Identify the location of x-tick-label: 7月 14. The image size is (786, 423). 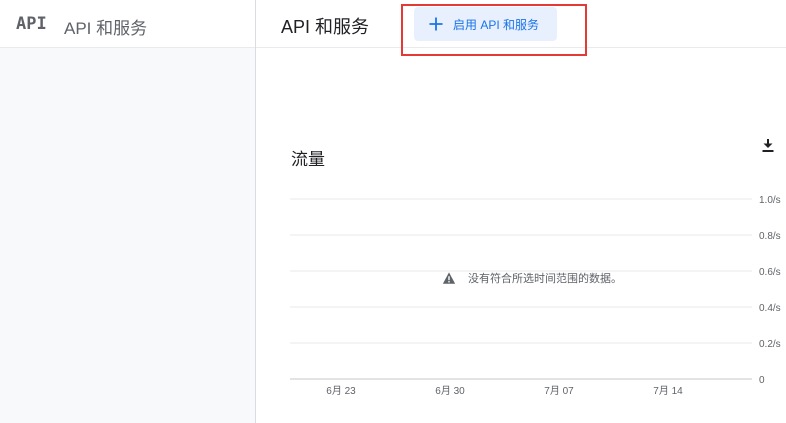
(668, 391).